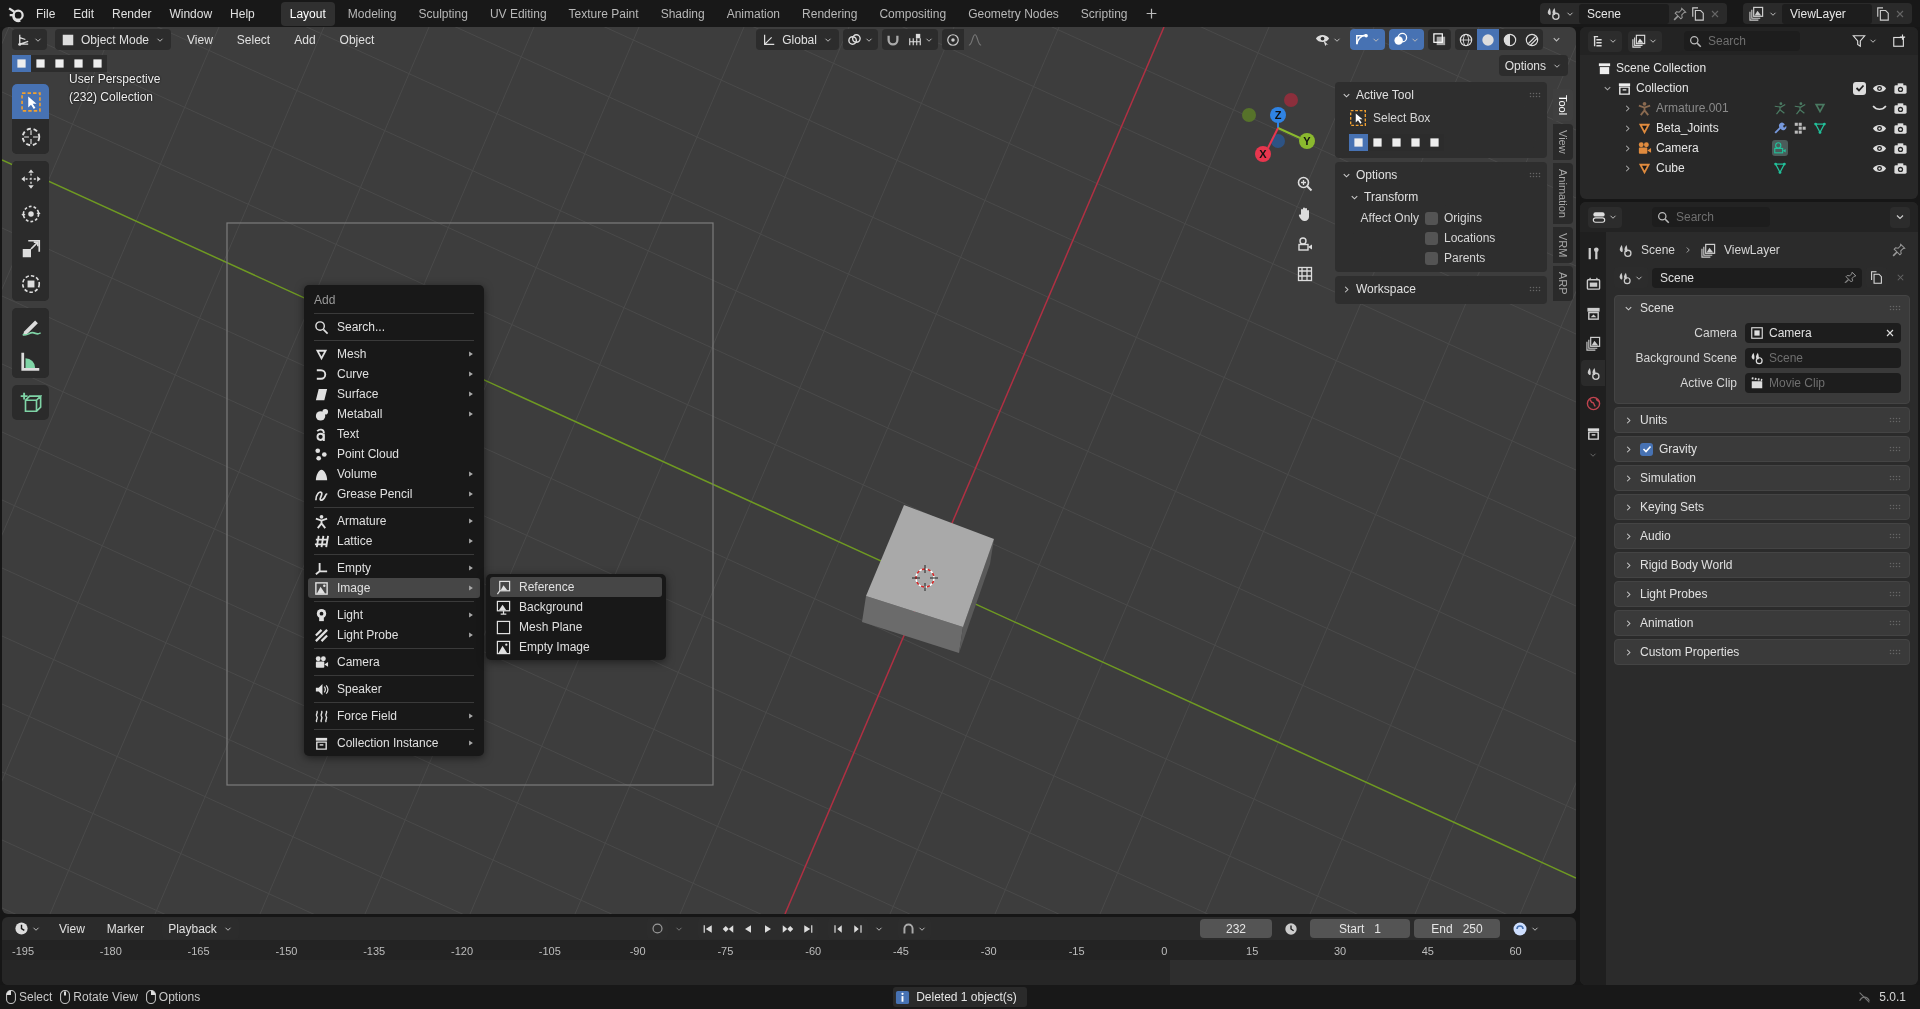  I want to click on outliner-item: Collection, so click(1692, 88).